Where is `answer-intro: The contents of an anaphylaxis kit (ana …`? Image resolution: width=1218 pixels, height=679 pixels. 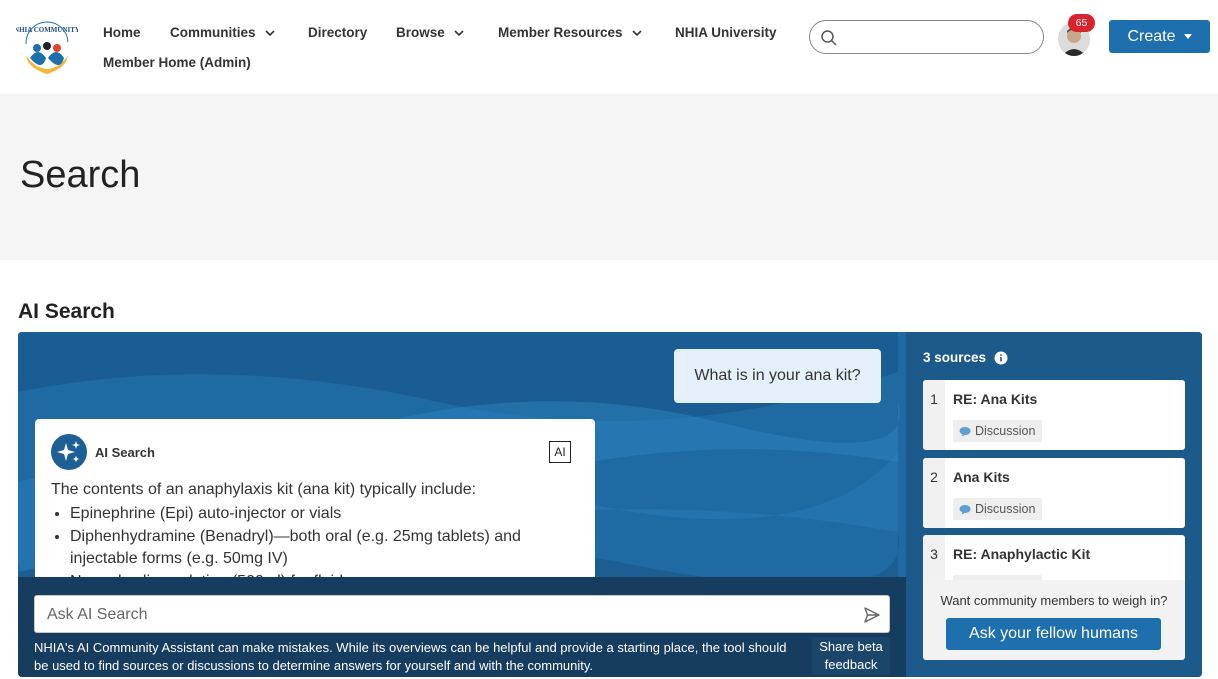
answer-intro: The contents of an anaphylaxis kit (ana … is located at coordinates (264, 489).